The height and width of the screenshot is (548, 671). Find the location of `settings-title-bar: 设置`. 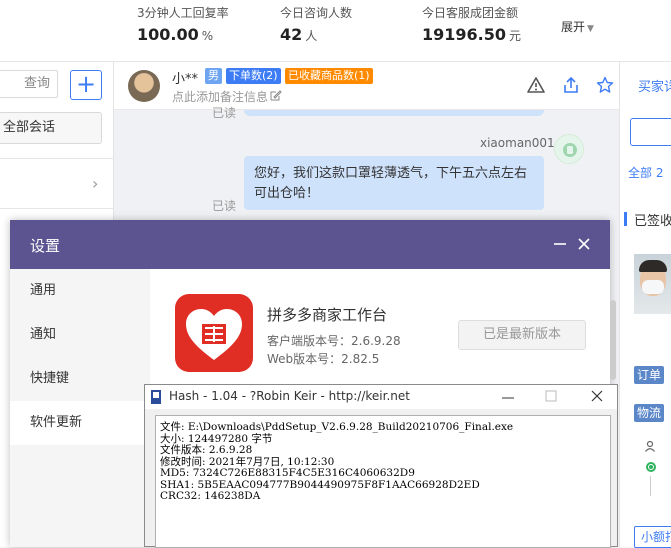

settings-title-bar: 设置 is located at coordinates (310, 244).